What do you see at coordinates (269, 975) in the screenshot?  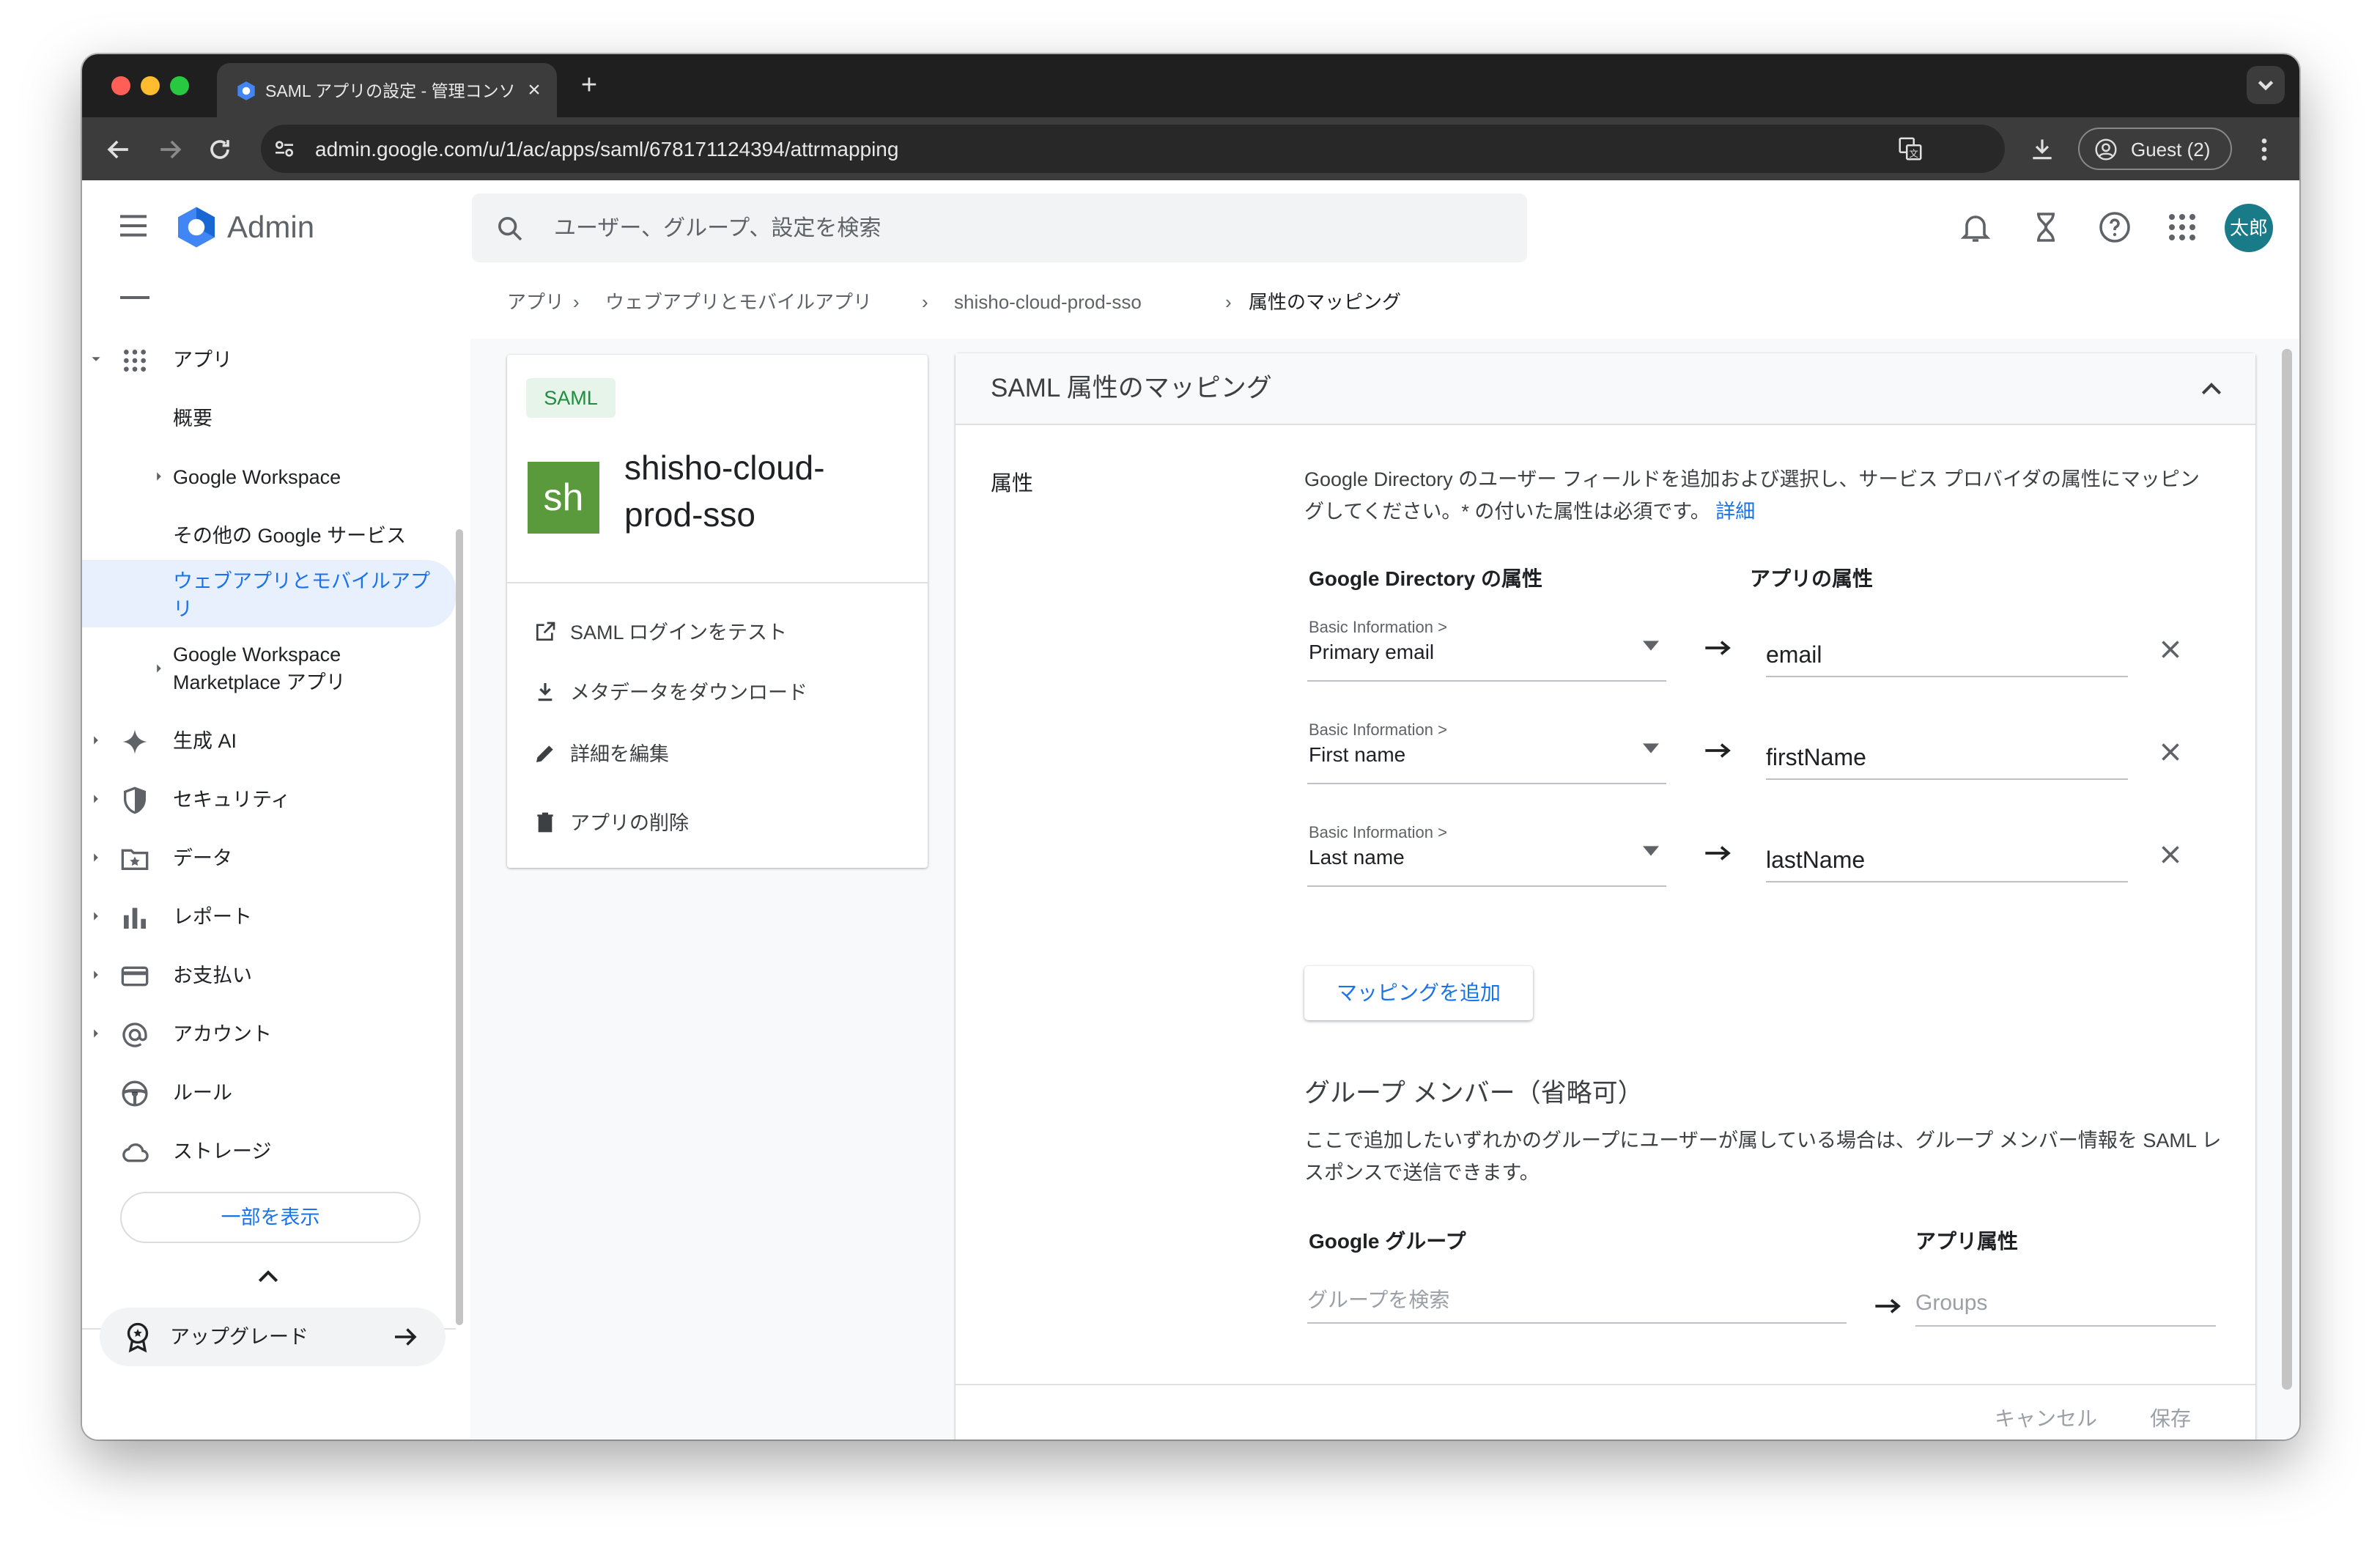 I see `sidebar-item-billing: お支払い` at bounding box center [269, 975].